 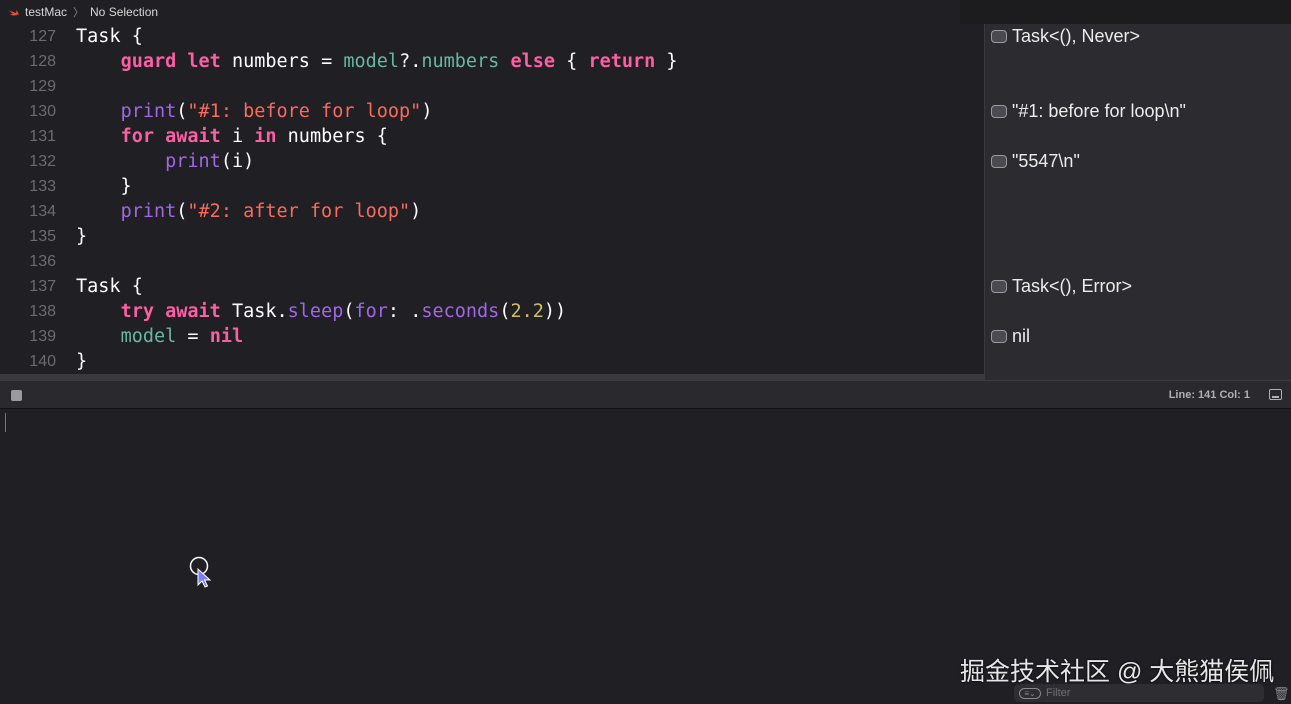 What do you see at coordinates (1076, 35) in the screenshot?
I see `result-text: Task<(), Never>` at bounding box center [1076, 35].